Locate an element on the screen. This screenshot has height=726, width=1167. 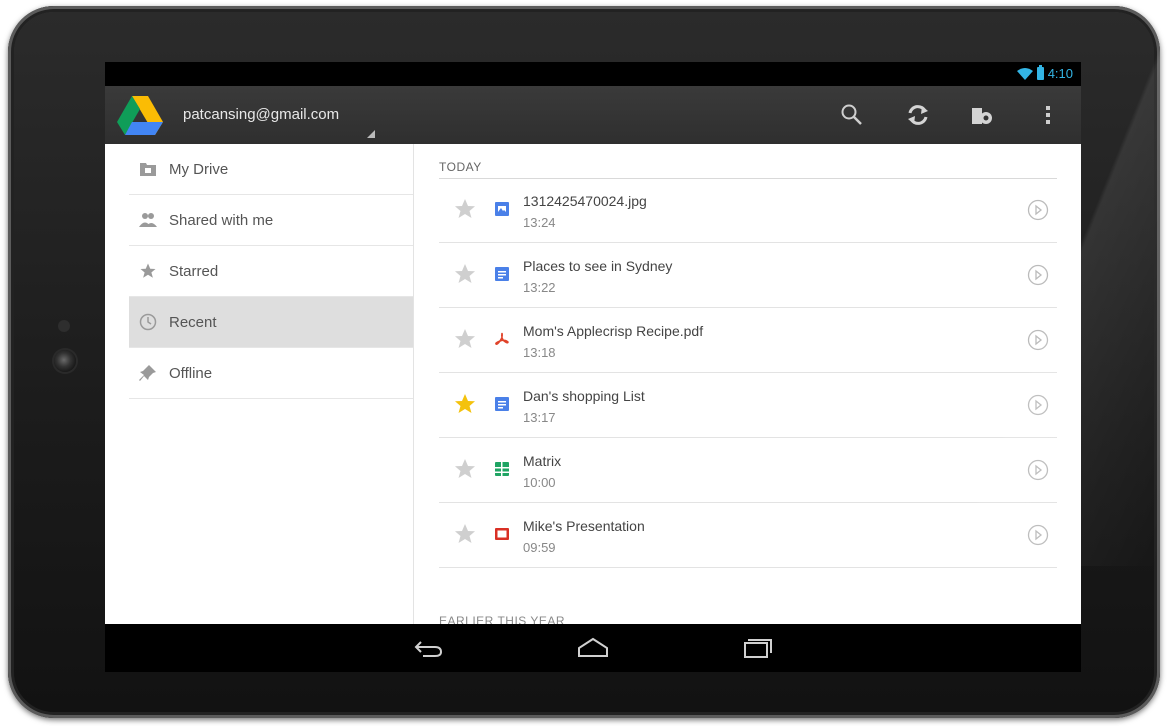
refresh-icon is located at coordinates (918, 115).